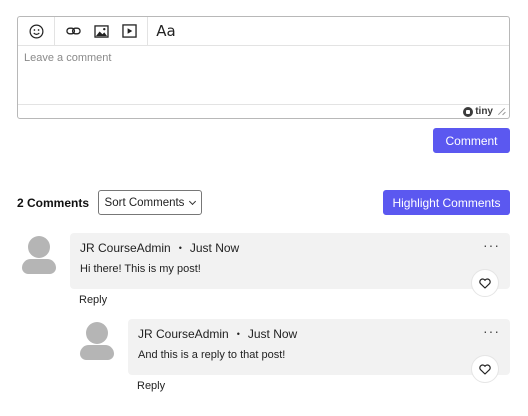 The image size is (528, 416). I want to click on emoji-icon, so click(36, 31).